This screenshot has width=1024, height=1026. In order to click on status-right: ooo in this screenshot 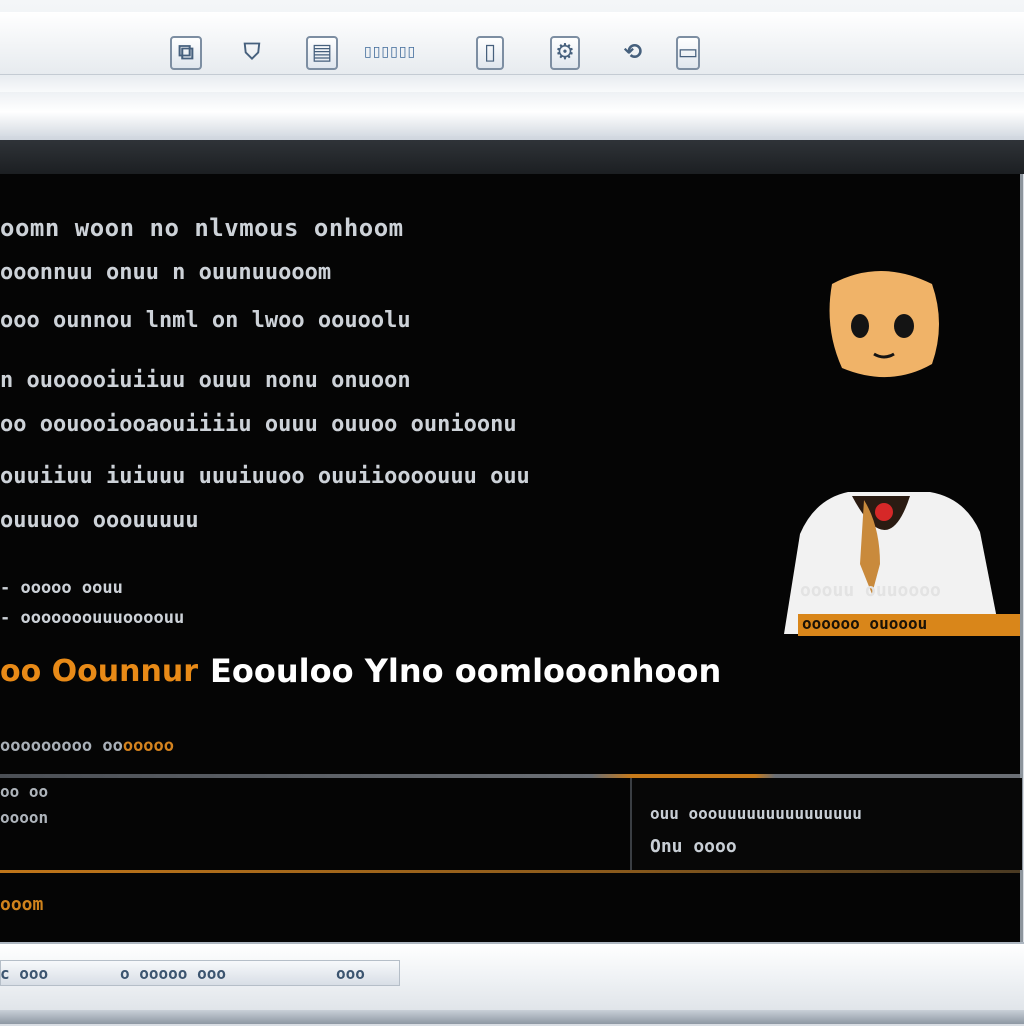, I will do `click(350, 973)`.